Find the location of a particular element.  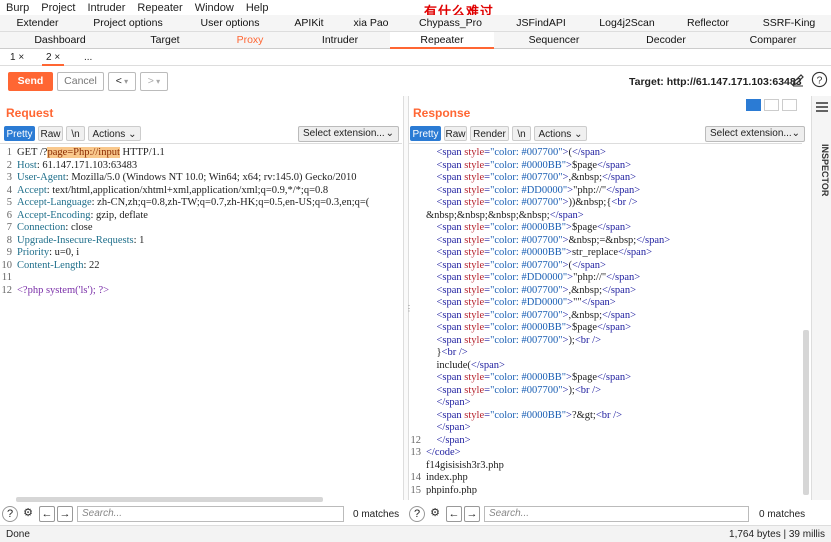

response-tab-pretty: Pretty is located at coordinates (425, 133).